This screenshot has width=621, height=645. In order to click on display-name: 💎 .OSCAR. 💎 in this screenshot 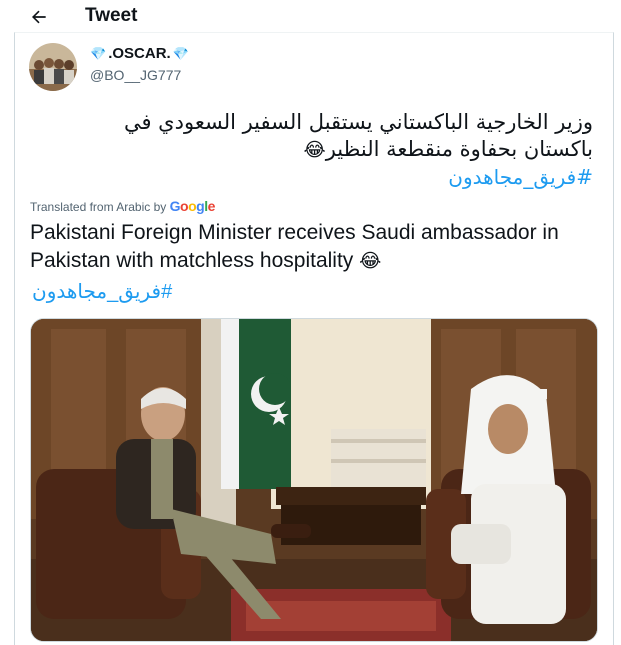, I will do `click(139, 53)`.